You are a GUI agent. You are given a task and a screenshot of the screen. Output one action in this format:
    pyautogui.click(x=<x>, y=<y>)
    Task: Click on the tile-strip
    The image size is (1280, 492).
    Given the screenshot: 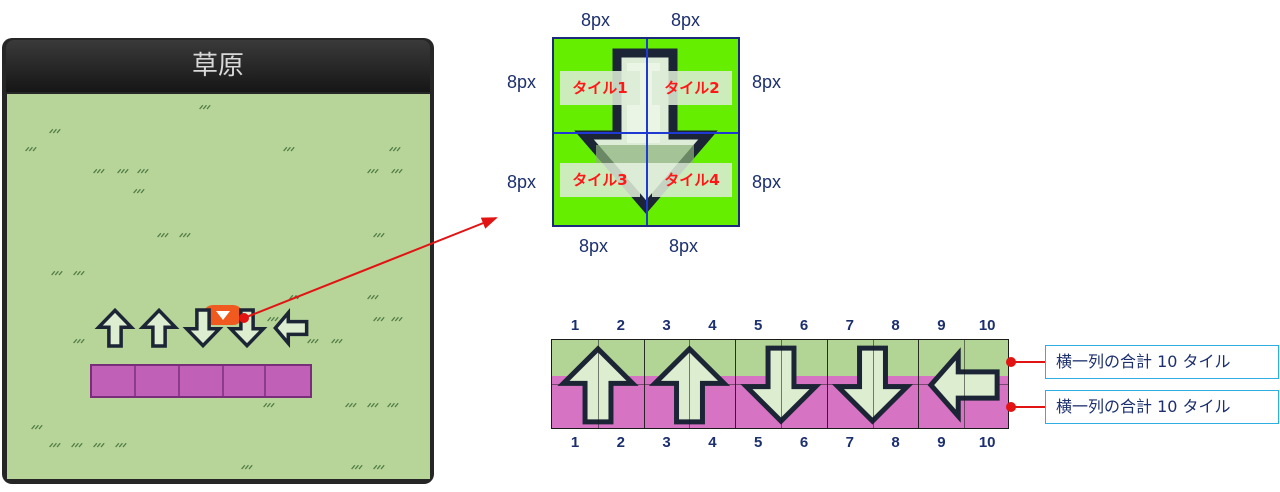 What is the action you would take?
    pyautogui.click(x=780, y=384)
    